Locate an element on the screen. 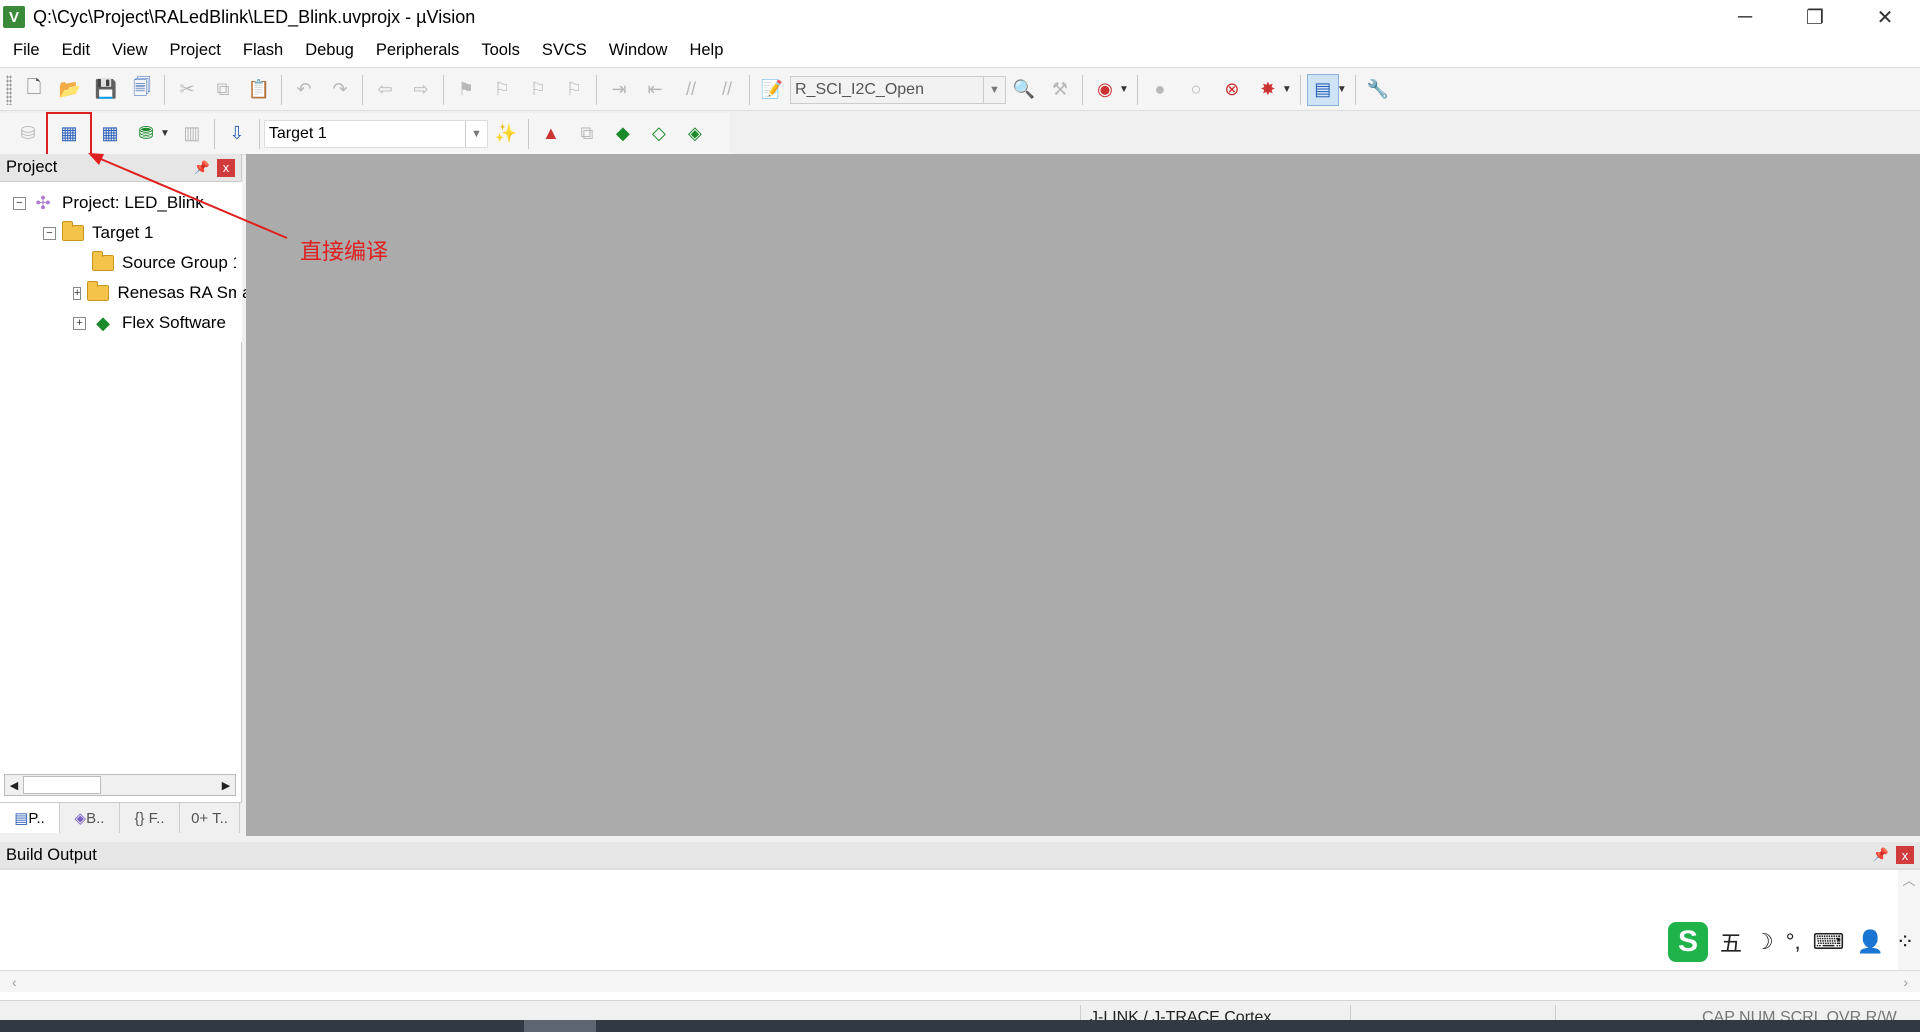 This screenshot has height=1032, width=1920. save-all-icon: 🗐 is located at coordinates (142, 90).